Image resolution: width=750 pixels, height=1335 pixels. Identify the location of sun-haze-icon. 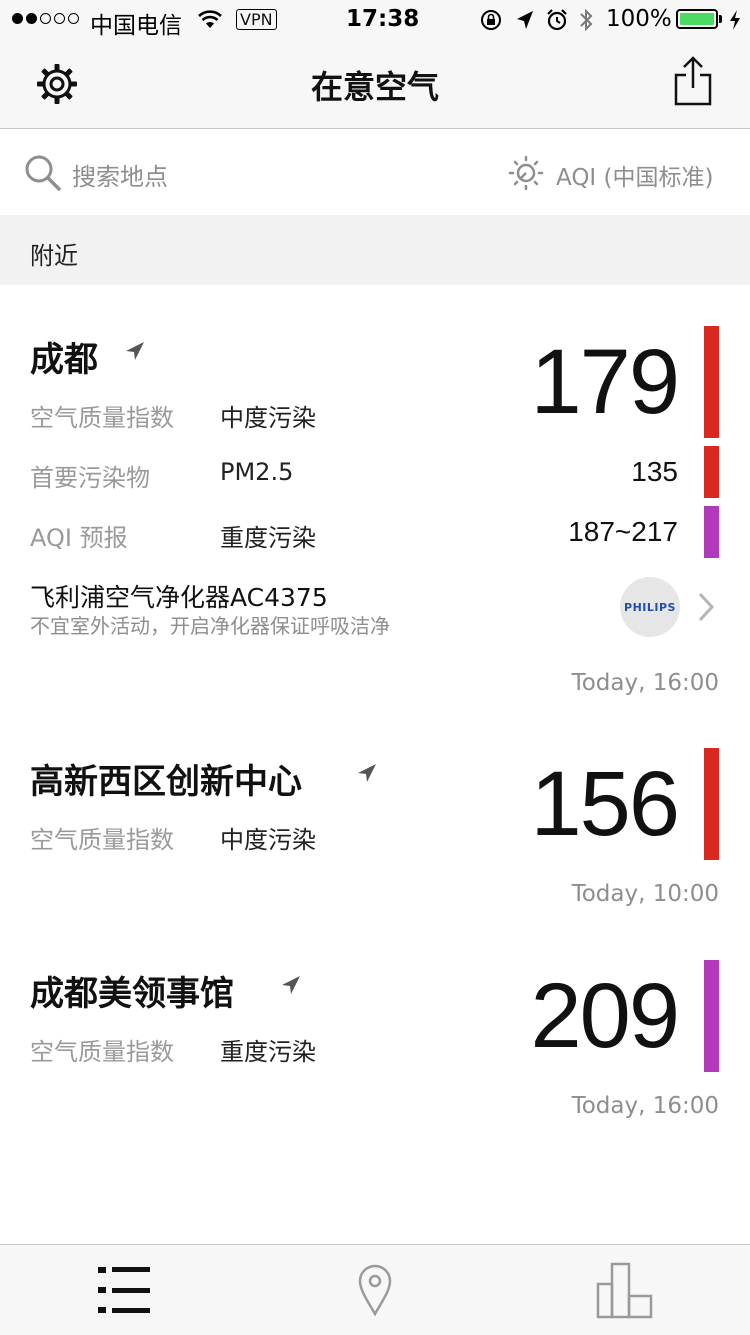
(526, 173).